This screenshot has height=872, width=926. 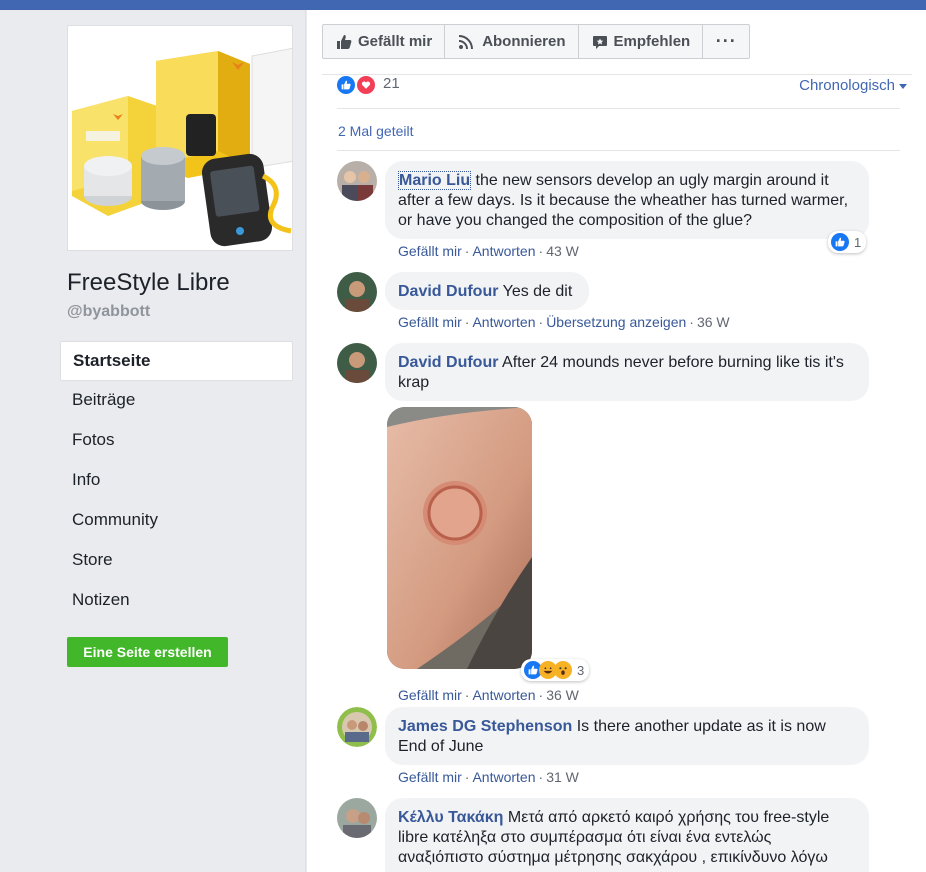 I want to click on sort-label: Chronologisch, so click(x=847, y=85).